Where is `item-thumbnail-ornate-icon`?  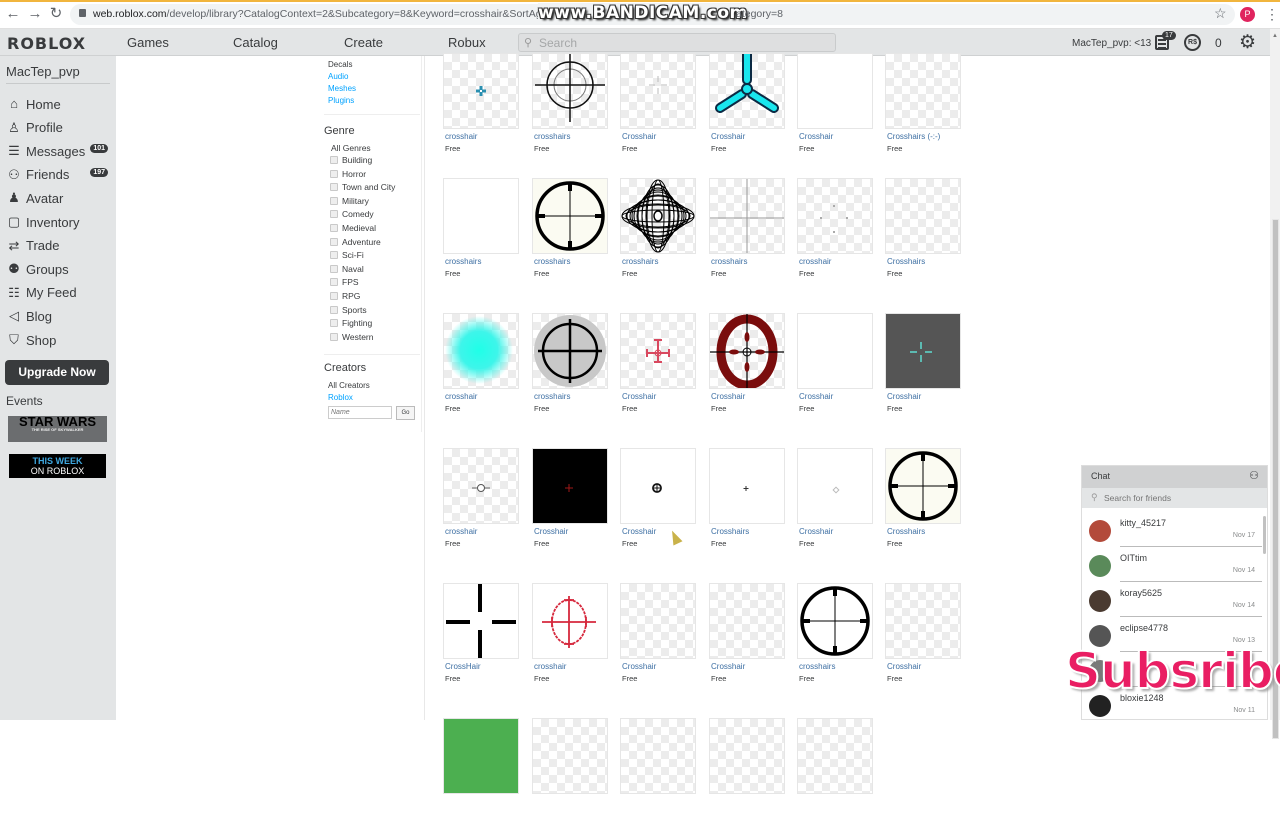 item-thumbnail-ornate-icon is located at coordinates (658, 216).